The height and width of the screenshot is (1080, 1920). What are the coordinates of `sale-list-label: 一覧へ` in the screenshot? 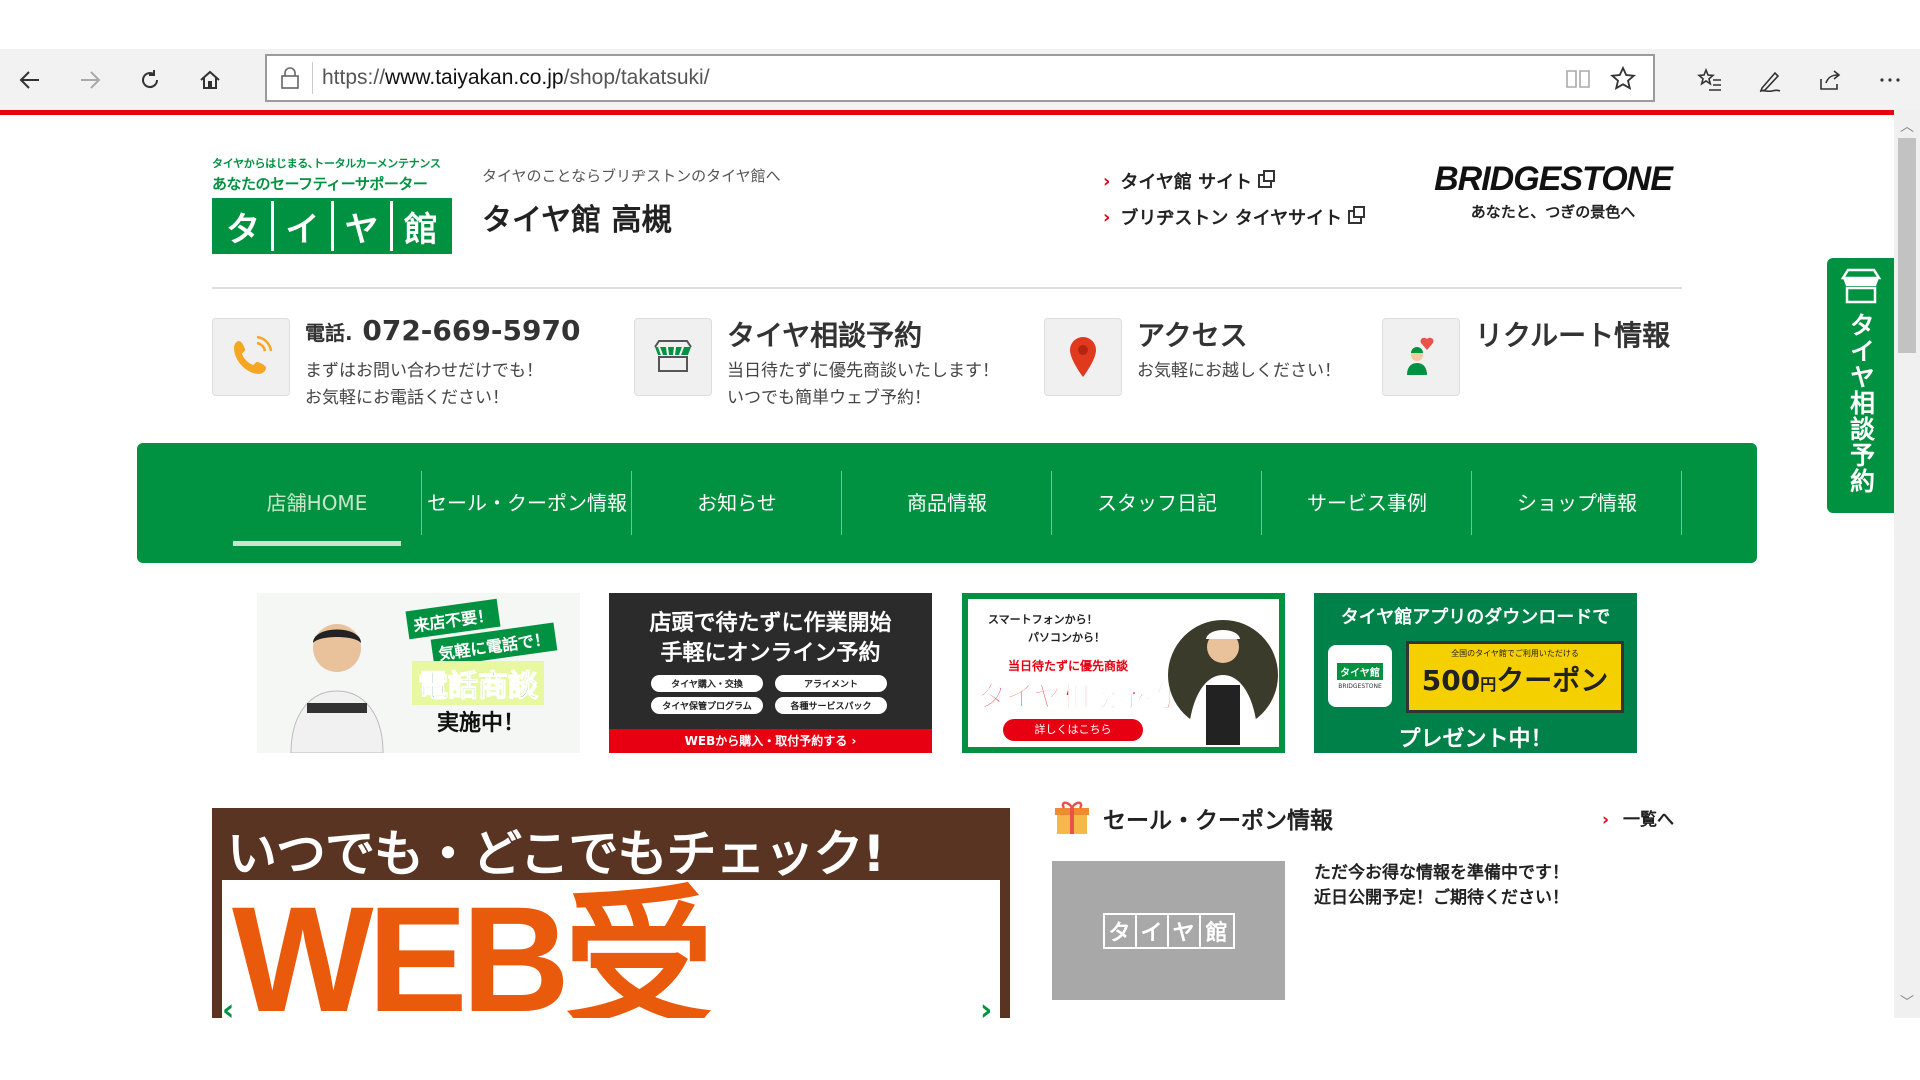 It's located at (1649, 820).